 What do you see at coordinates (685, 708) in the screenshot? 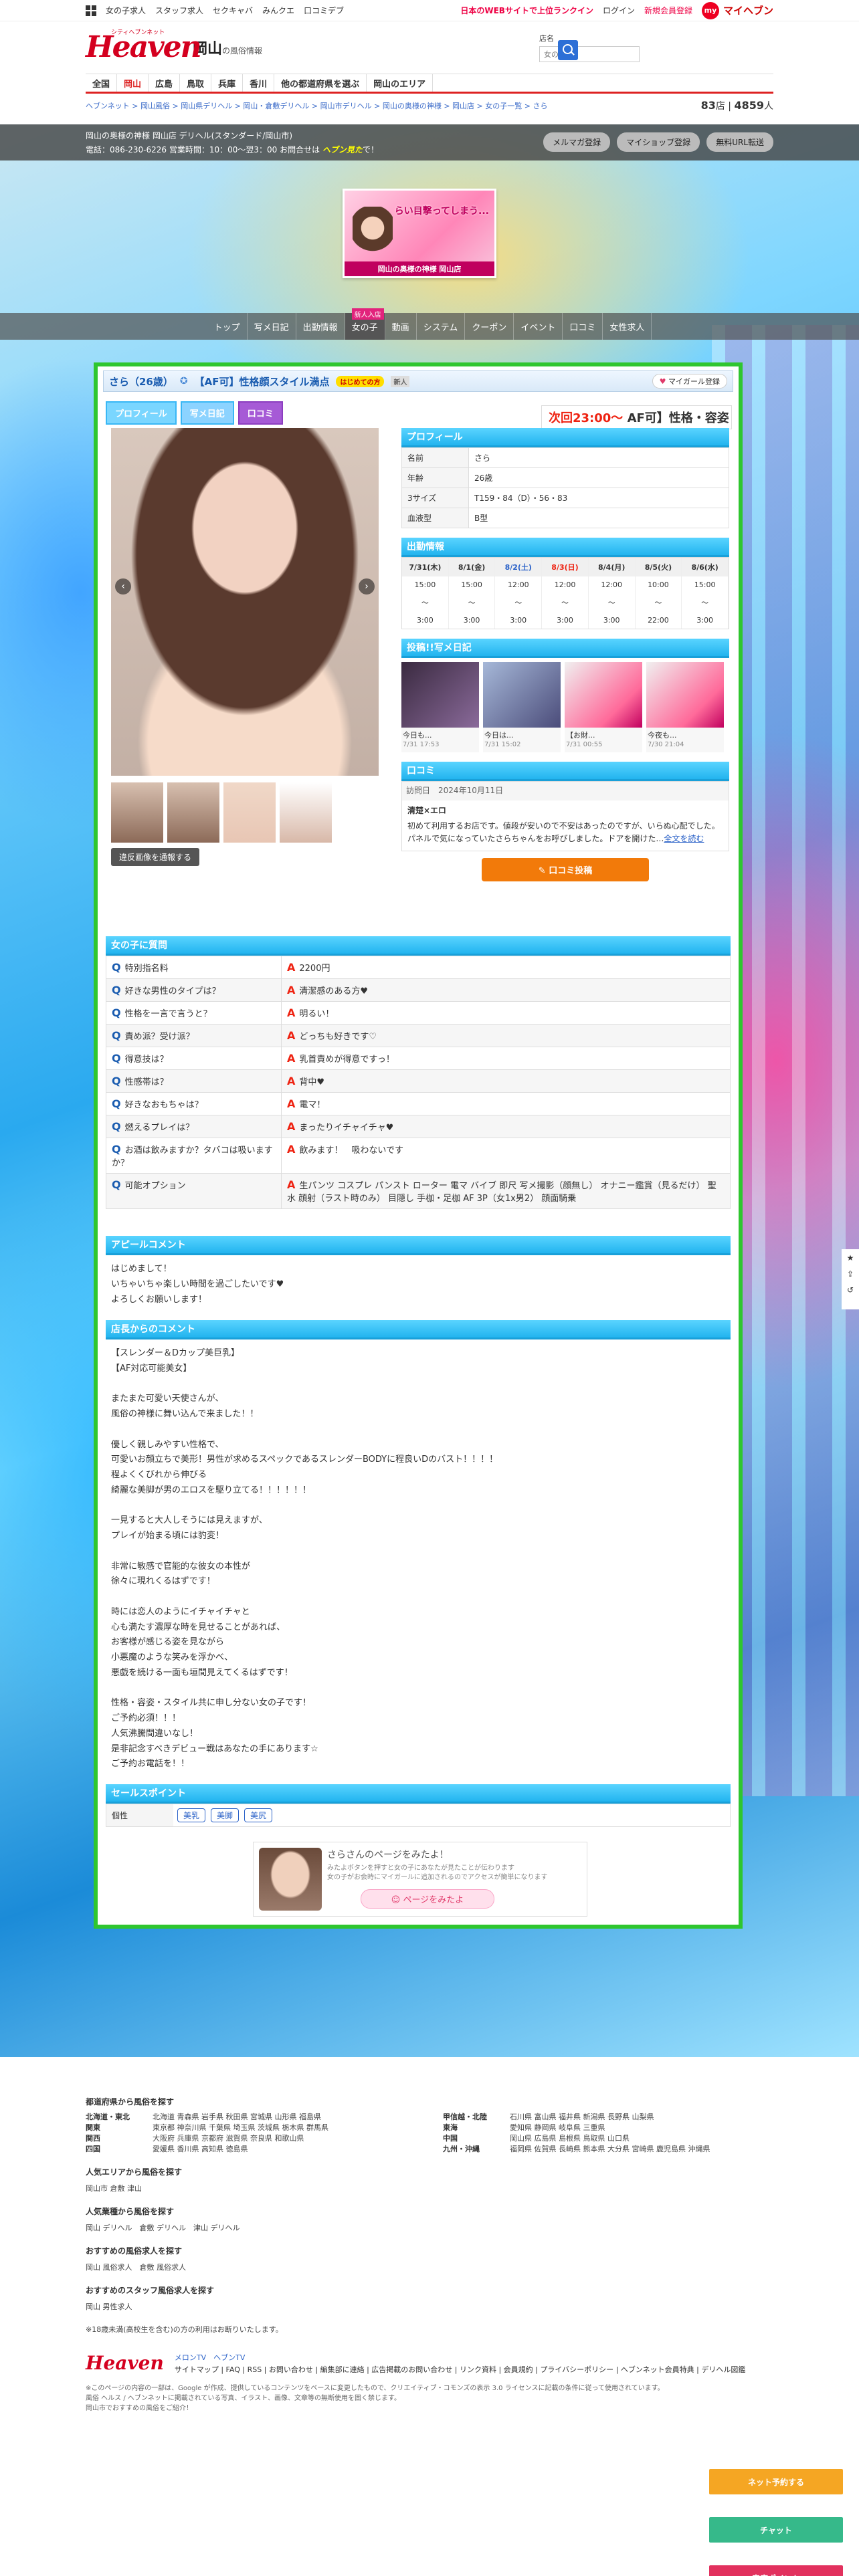
I see `diary-card: 今夜も... 7/30 21:04` at bounding box center [685, 708].